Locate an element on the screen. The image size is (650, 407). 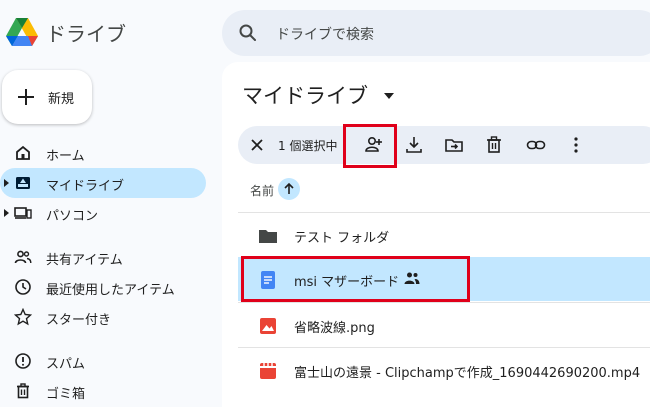
home-icon is located at coordinates (23, 152).